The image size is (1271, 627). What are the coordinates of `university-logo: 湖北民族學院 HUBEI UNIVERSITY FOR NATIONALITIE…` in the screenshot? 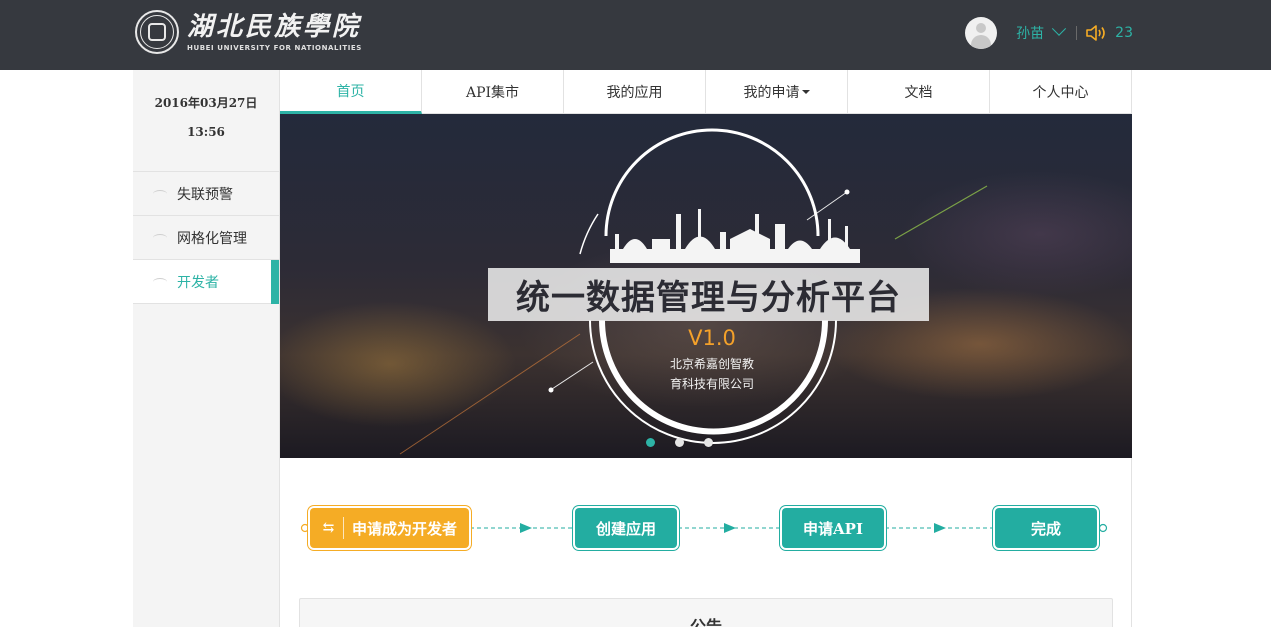 It's located at (248, 32).